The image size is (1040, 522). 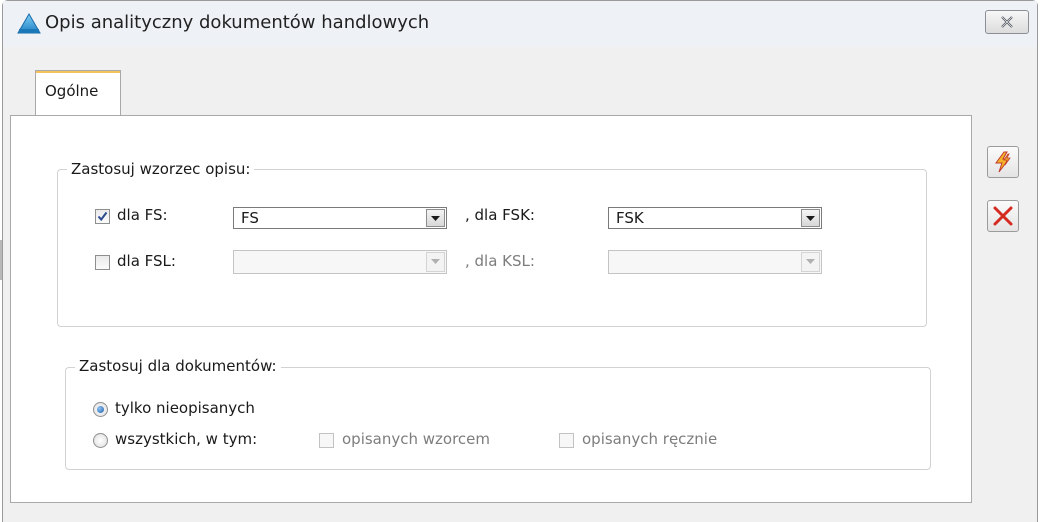 I want to click on manually-described-label: opisanych ręcznie, so click(x=650, y=439).